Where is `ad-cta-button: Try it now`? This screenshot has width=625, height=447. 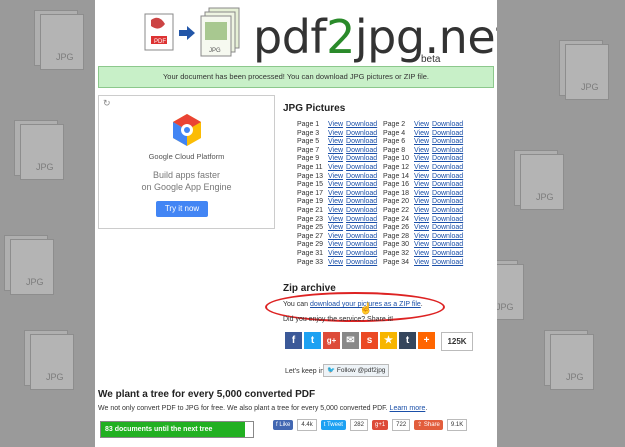
ad-cta-button: Try it now is located at coordinates (182, 209).